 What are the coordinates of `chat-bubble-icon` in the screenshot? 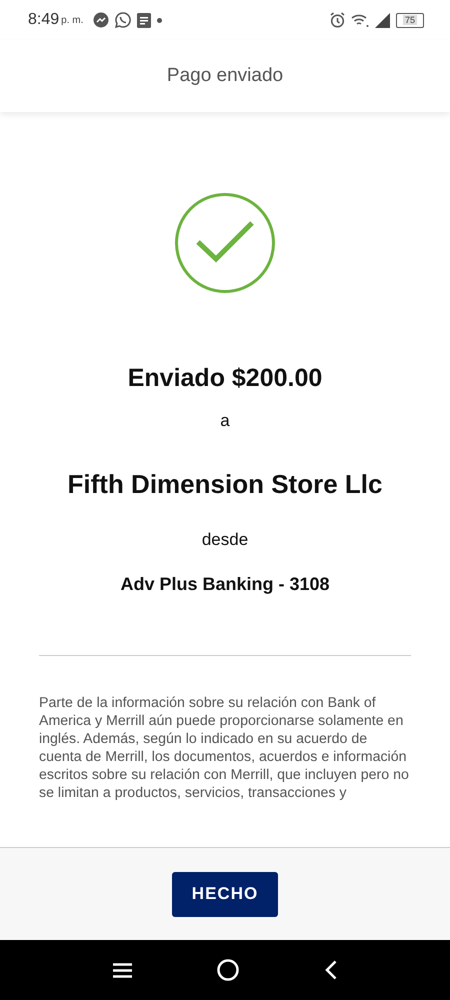 It's located at (101, 20).